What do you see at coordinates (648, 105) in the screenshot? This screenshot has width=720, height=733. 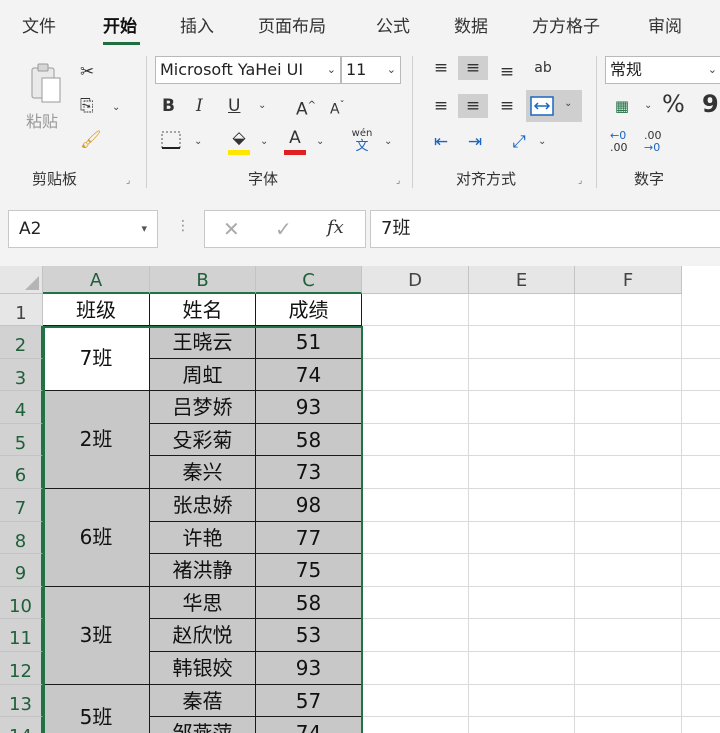 I see `accounting-dropdown-icon: ⌄` at bounding box center [648, 105].